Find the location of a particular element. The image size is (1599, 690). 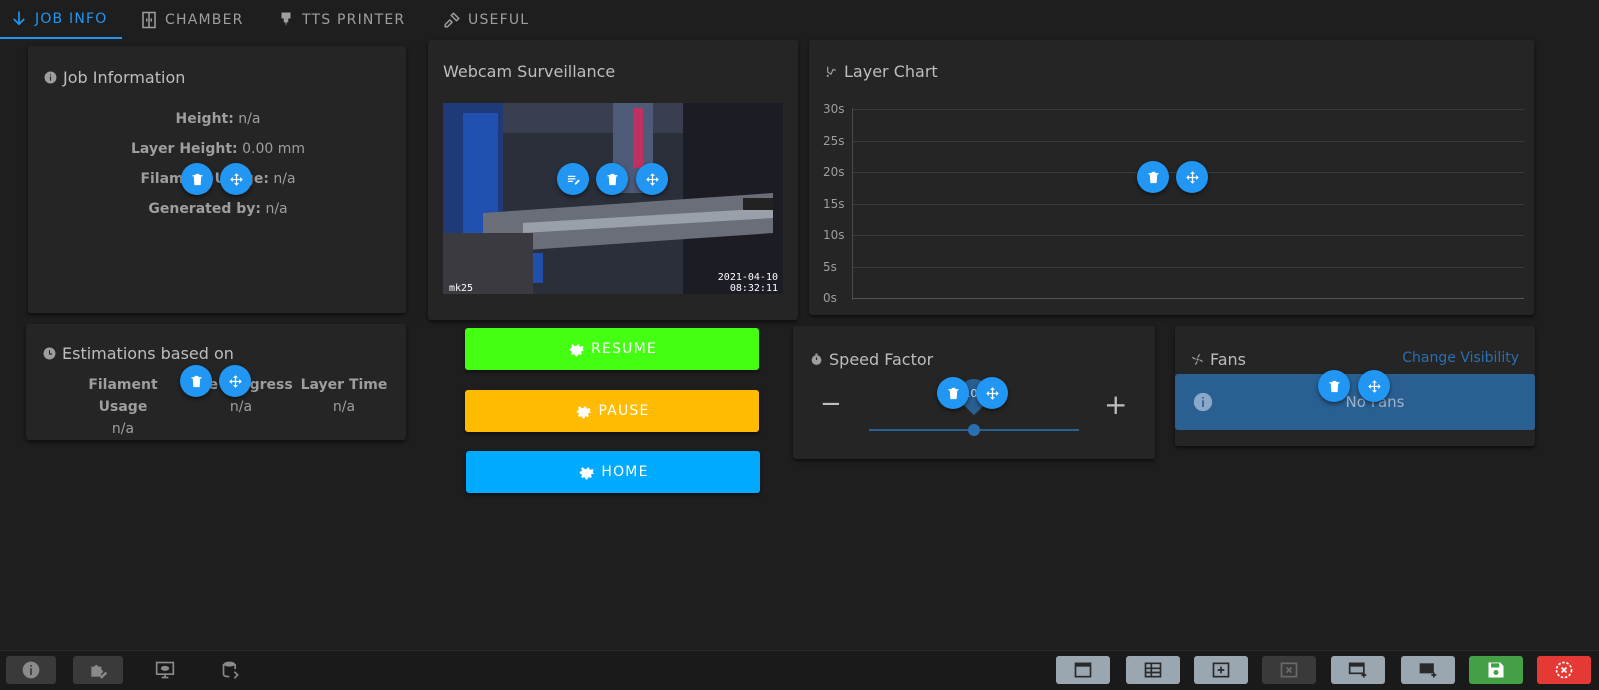

remove-widget-button is located at coordinates (1289, 670).